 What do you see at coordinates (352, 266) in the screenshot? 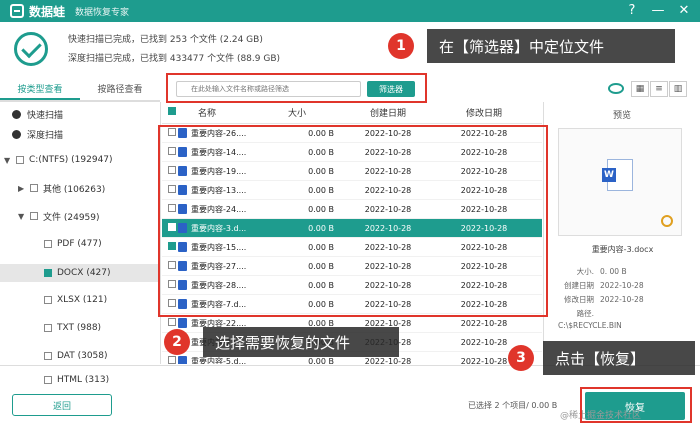
I see `table-row: 重要内容-27.... 0.00 B 2022-10-28 2022-10-28` at bounding box center [352, 266].